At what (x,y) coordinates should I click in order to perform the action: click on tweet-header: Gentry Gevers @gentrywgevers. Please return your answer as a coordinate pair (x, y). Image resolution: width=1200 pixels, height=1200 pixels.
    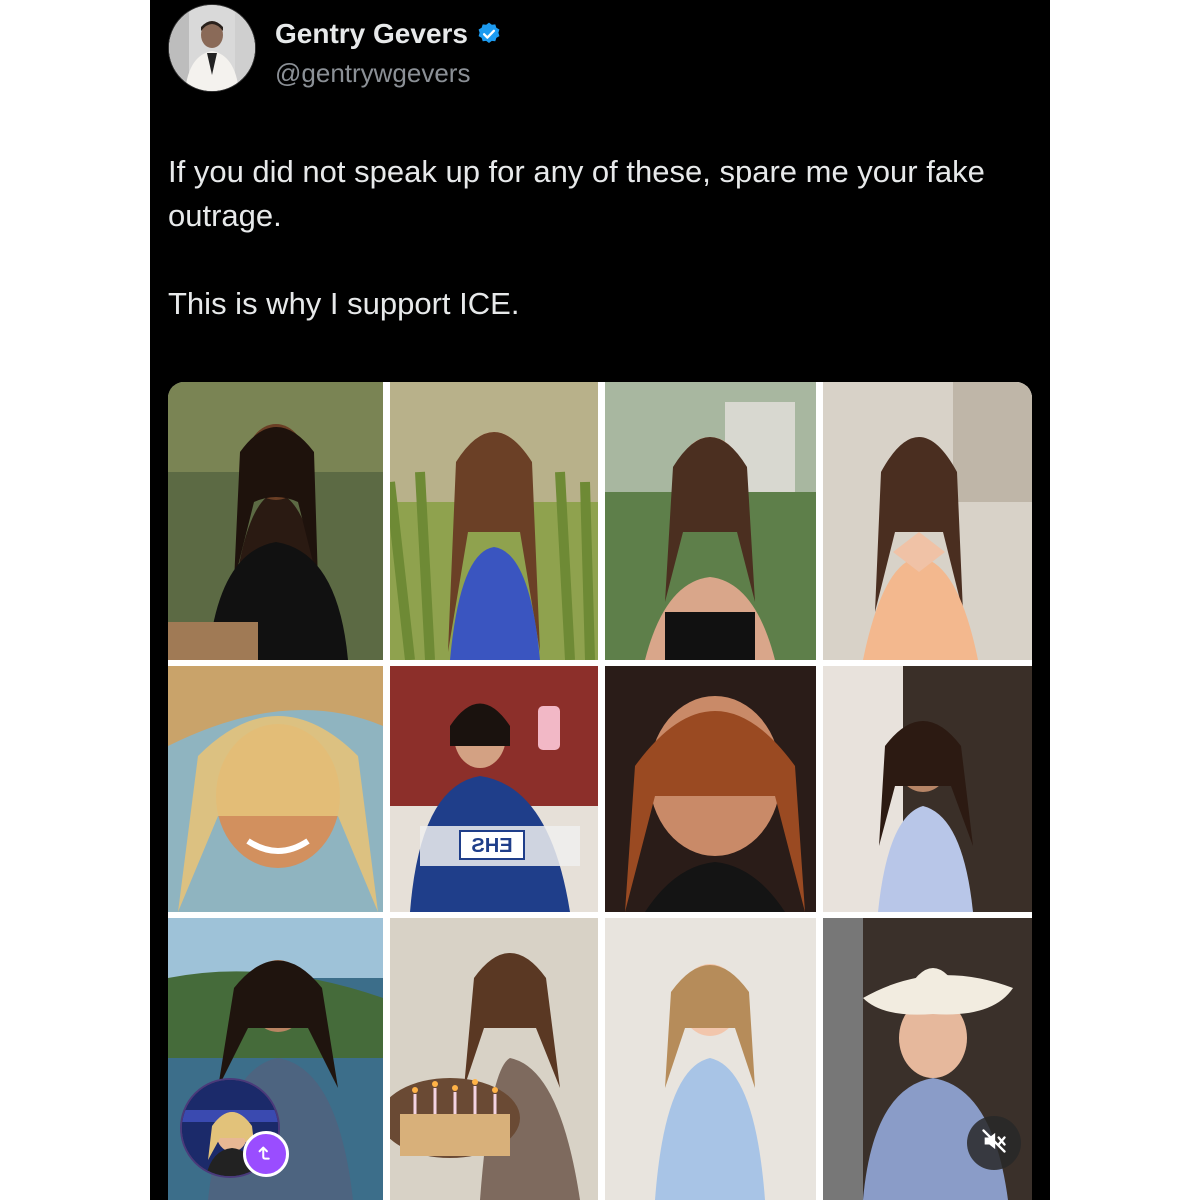
    Looking at the image, I should click on (598, 49).